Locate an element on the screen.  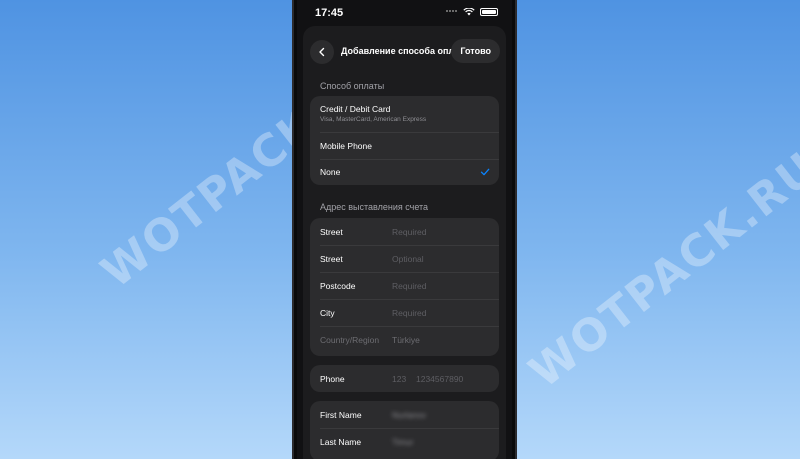
battery-icon is located at coordinates (489, 12).